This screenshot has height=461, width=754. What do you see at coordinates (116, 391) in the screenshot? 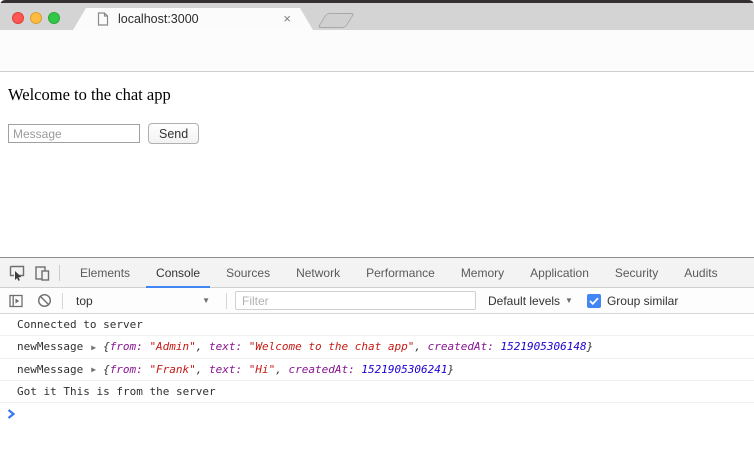
I see `console-log-text: Got it This is from the server` at bounding box center [116, 391].